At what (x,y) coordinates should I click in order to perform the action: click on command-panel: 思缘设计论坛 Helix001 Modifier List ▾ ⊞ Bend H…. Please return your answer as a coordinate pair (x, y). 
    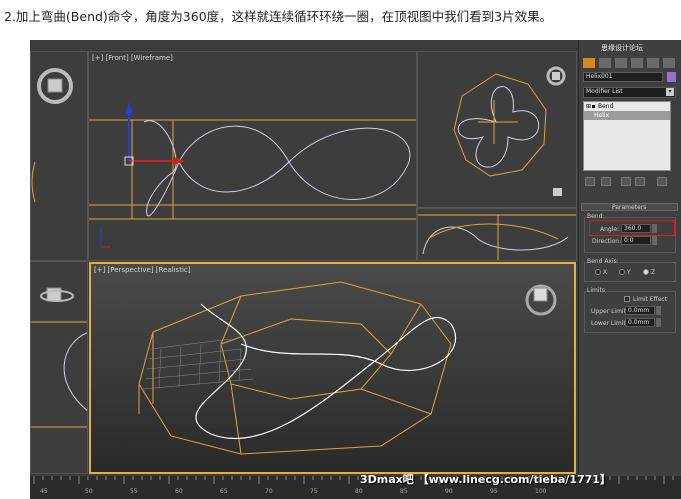
    Looking at the image, I should click on (629, 258).